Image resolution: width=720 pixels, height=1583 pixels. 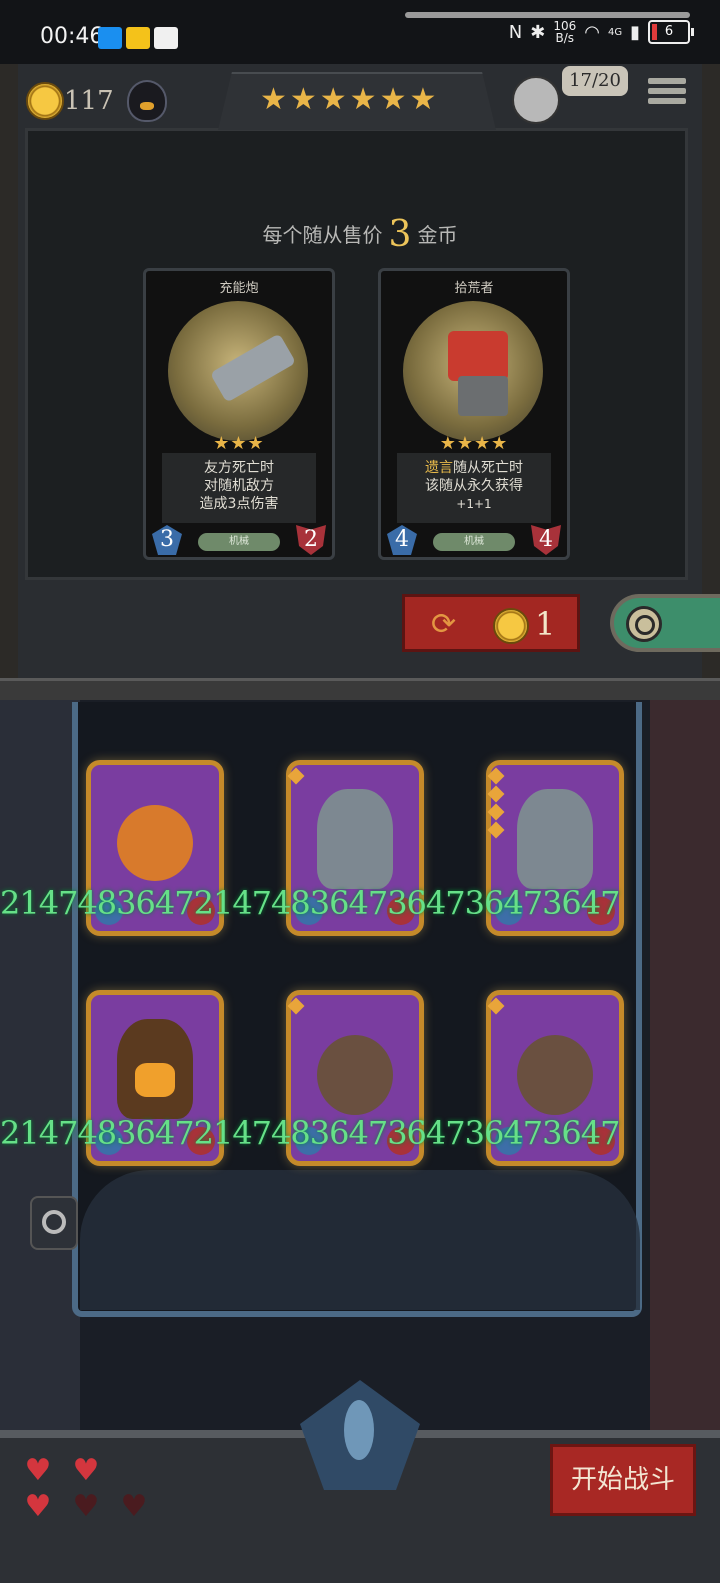 I want to click on net-speed: 106 B/s, so click(x=564, y=32).